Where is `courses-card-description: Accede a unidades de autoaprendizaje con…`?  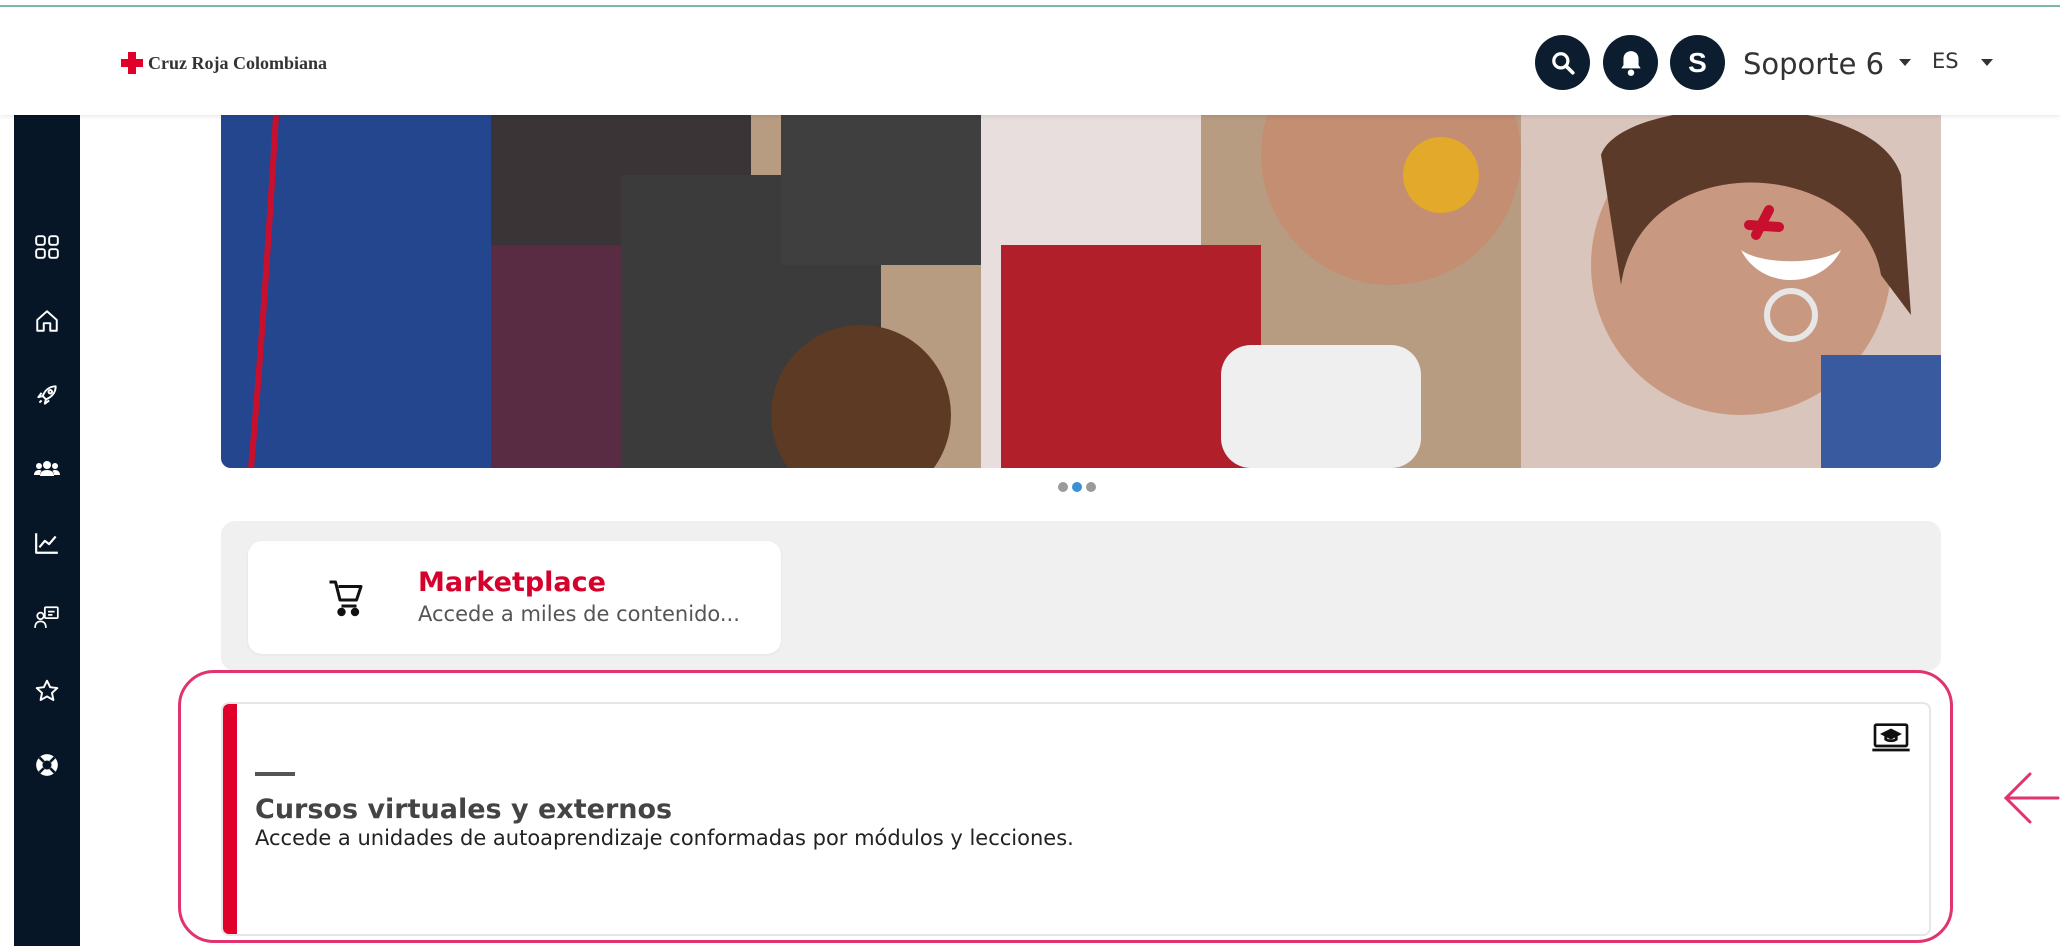 courses-card-description: Accede a unidades de autoaprendizaje con… is located at coordinates (664, 838).